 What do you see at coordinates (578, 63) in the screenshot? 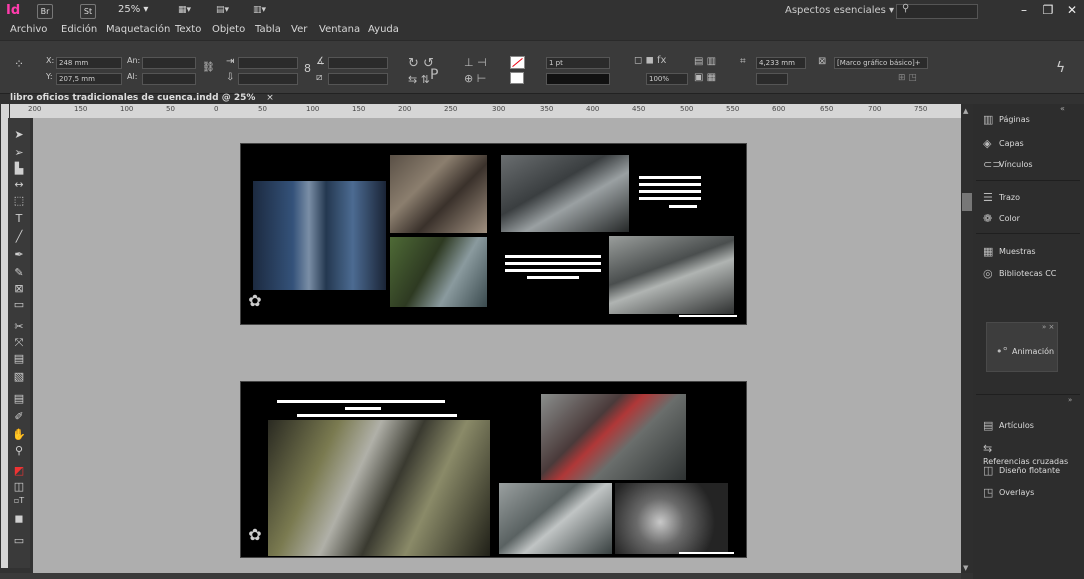
I see `stroke-weight-field: 1 pt` at bounding box center [578, 63].